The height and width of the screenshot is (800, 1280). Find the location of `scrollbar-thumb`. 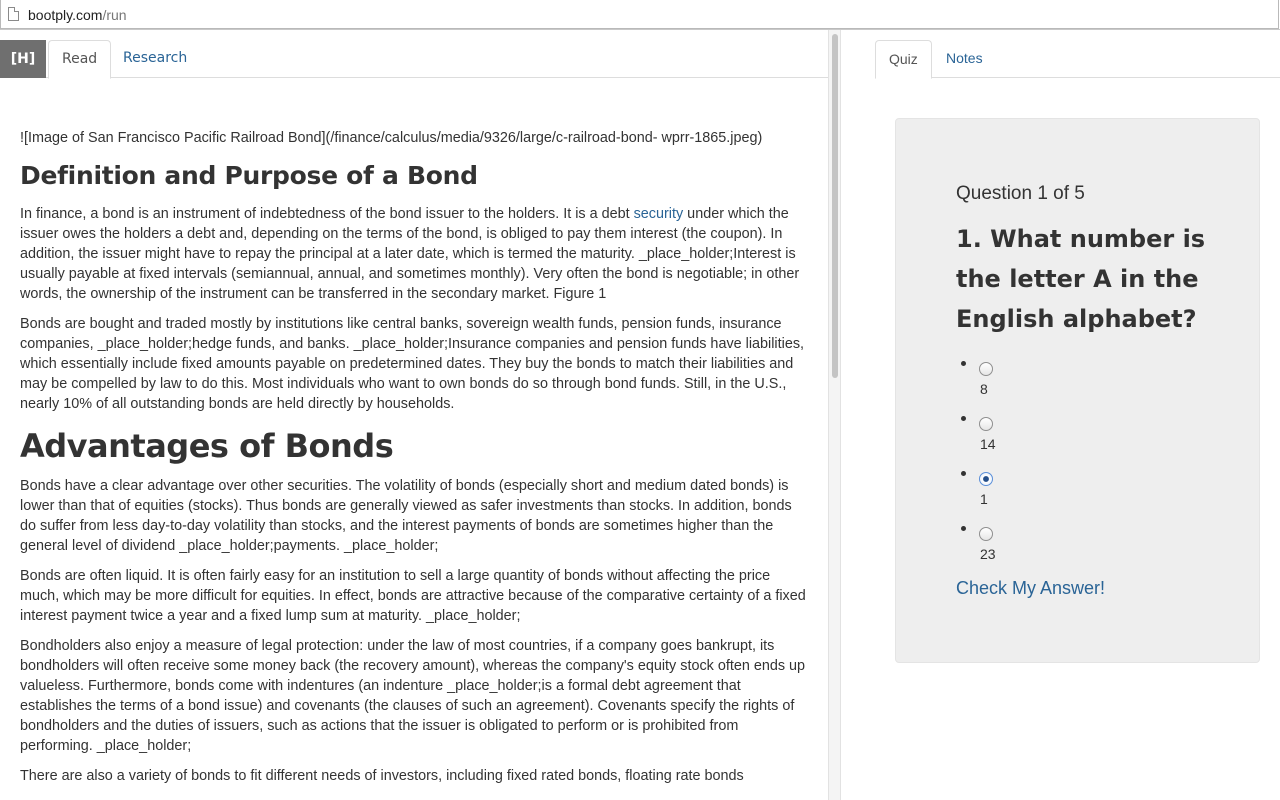

scrollbar-thumb is located at coordinates (835, 206).